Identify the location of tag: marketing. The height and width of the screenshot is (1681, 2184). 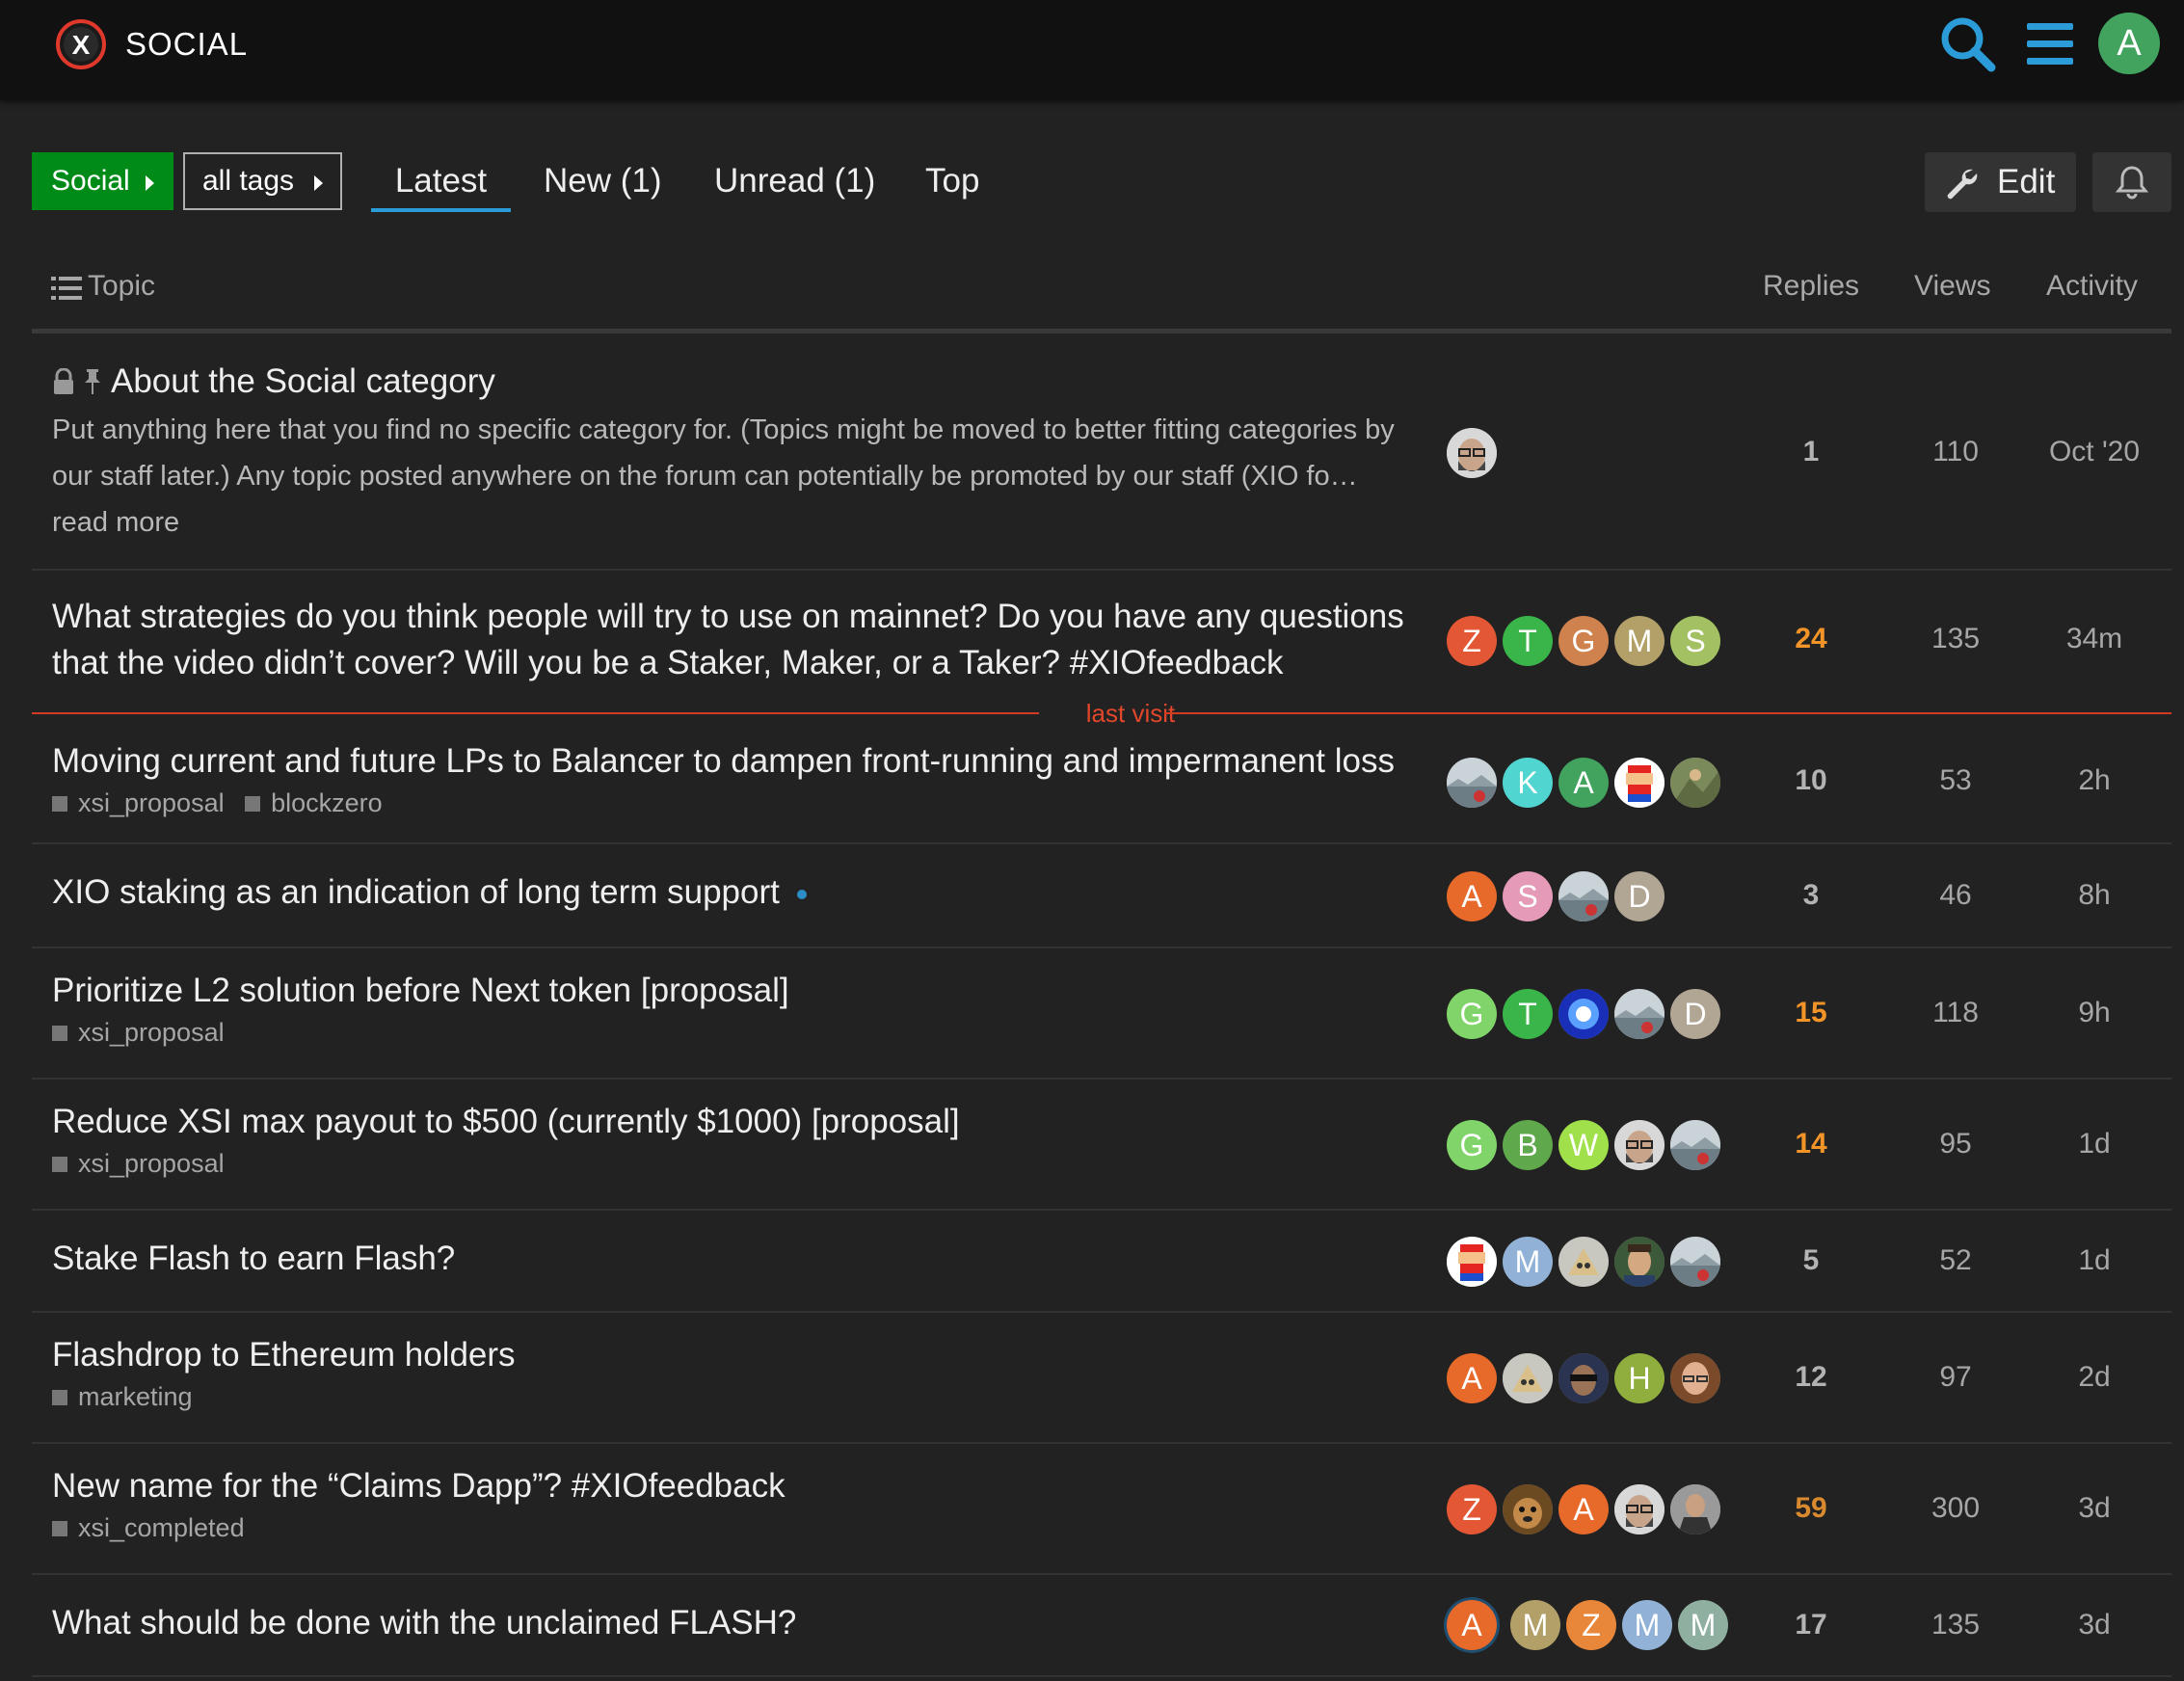
(123, 1397).